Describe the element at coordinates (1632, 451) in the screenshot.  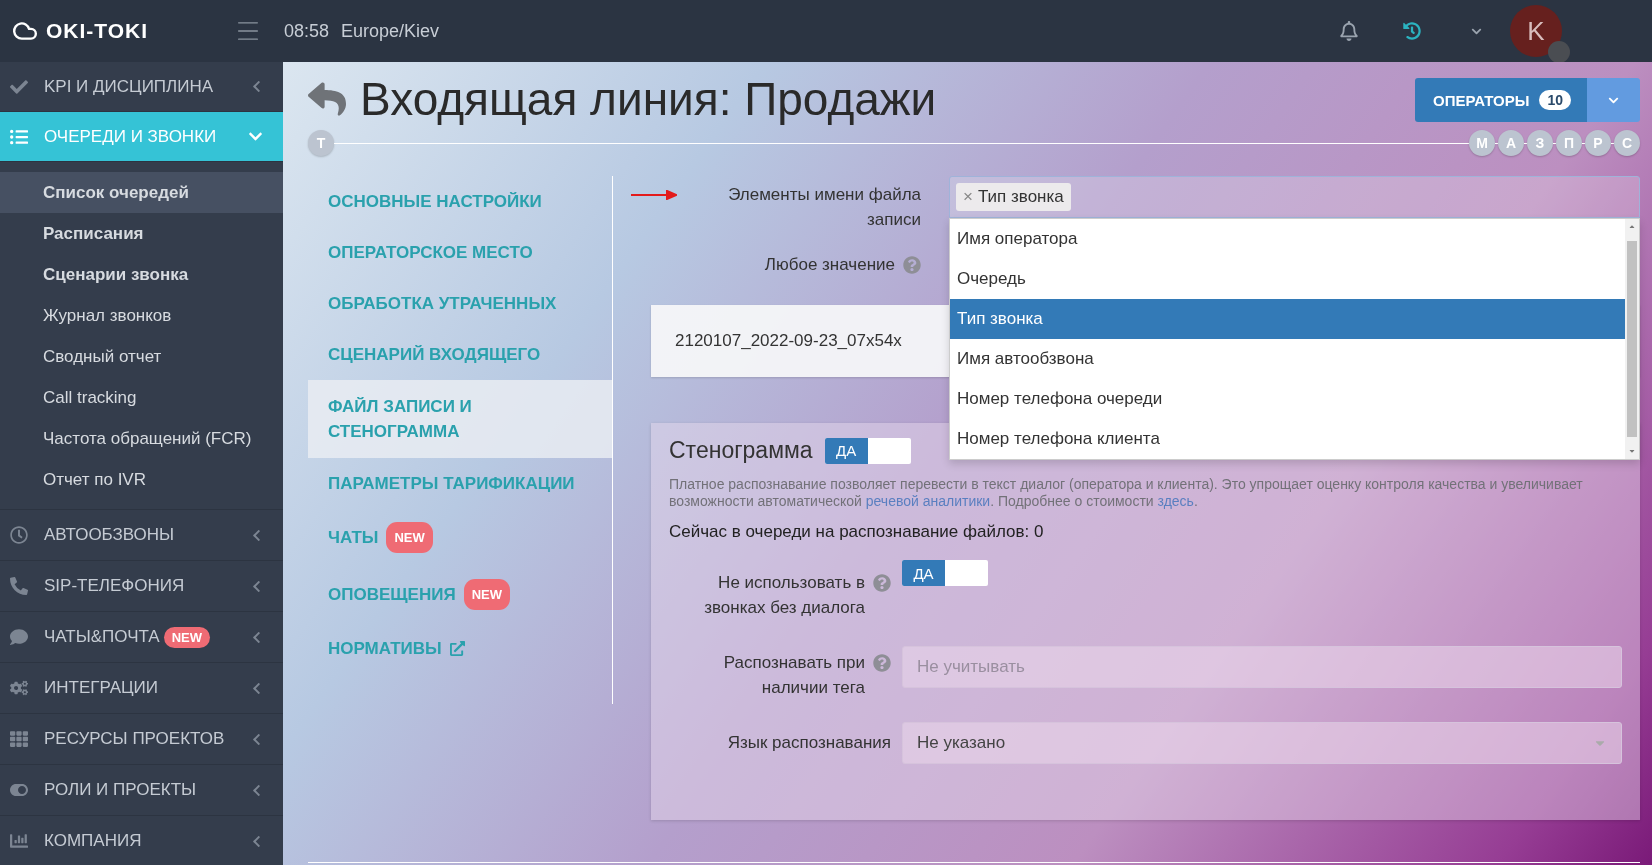
I see `scroll-down-icon` at that location.